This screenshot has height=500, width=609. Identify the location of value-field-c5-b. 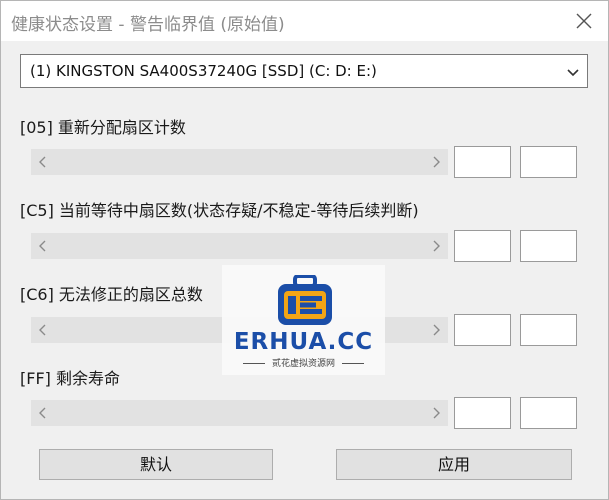
(548, 246).